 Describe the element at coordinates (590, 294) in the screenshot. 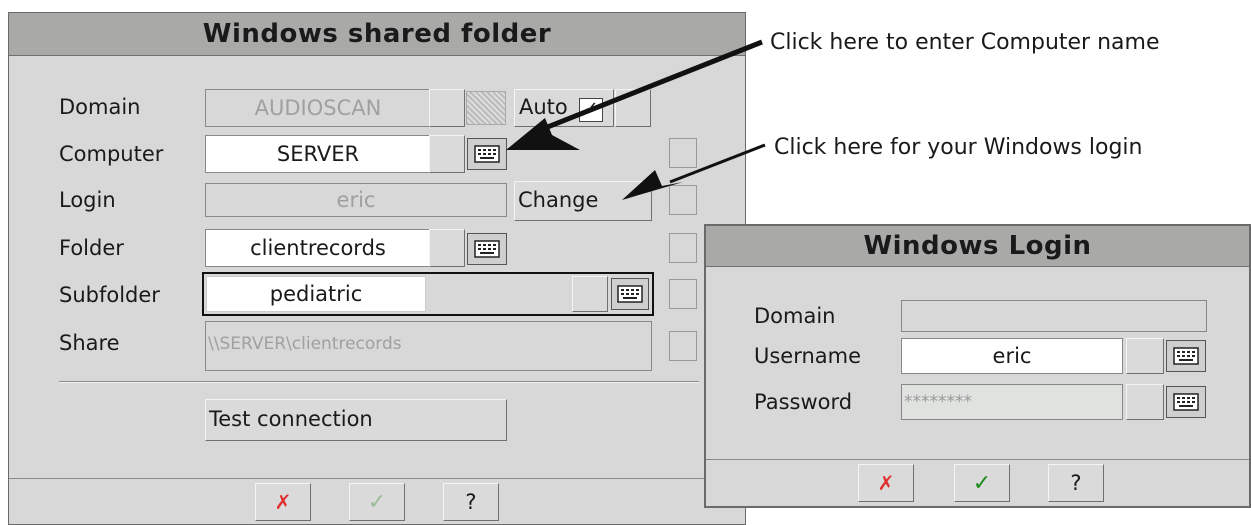

I see `subfolder-edit-button` at that location.